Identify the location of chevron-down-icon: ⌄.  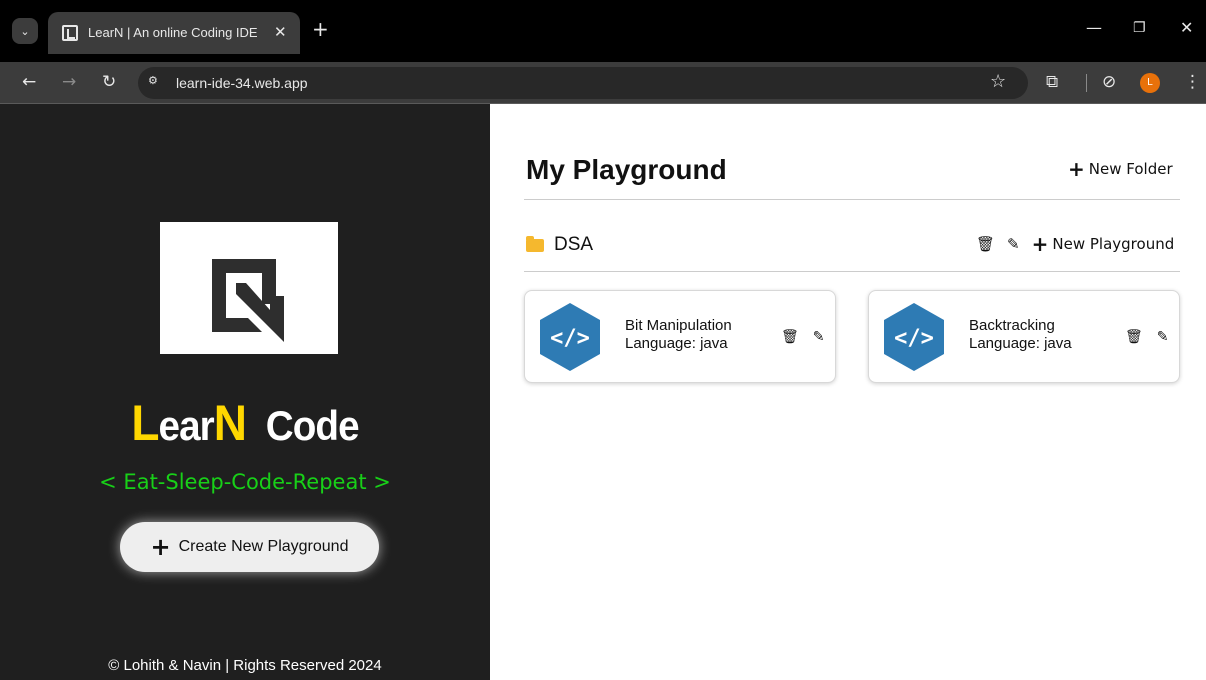
(25, 31).